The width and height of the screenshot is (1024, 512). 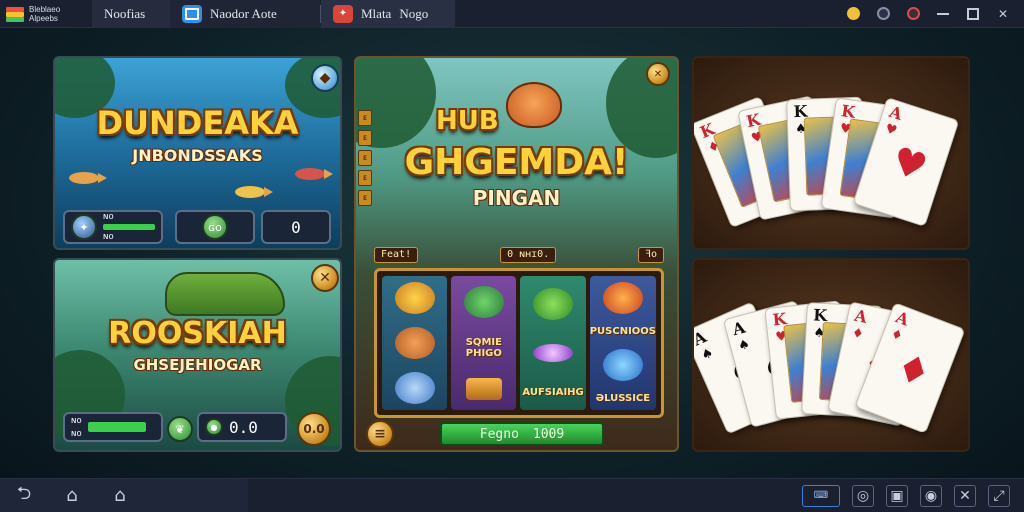 What do you see at coordinates (623, 398) in the screenshot?
I see `reel-text: ƏLUSSICE` at bounding box center [623, 398].